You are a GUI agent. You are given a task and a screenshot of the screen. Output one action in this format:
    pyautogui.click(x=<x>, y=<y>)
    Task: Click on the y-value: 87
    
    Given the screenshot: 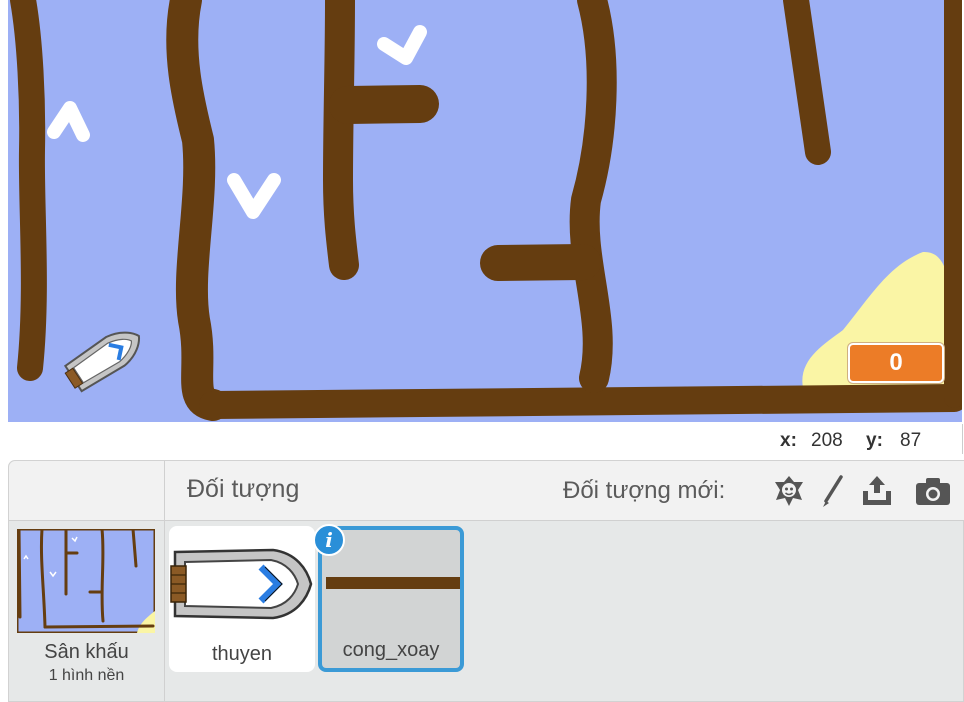 What is the action you would take?
    pyautogui.click(x=911, y=440)
    